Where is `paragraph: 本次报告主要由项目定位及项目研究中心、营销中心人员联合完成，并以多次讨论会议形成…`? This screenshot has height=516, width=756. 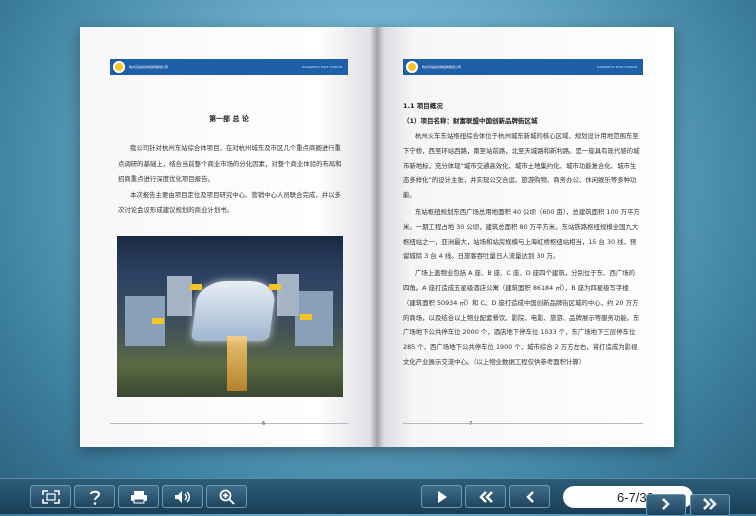 paragraph: 本次报告主要由项目定位及项目研究中心、营销中心人员联合完成，并以多次讨论会议形成… is located at coordinates (229, 202).